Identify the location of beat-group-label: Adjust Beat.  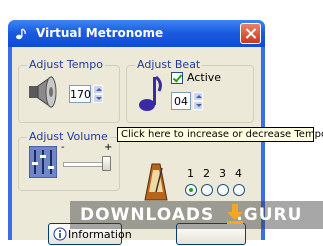
(169, 64).